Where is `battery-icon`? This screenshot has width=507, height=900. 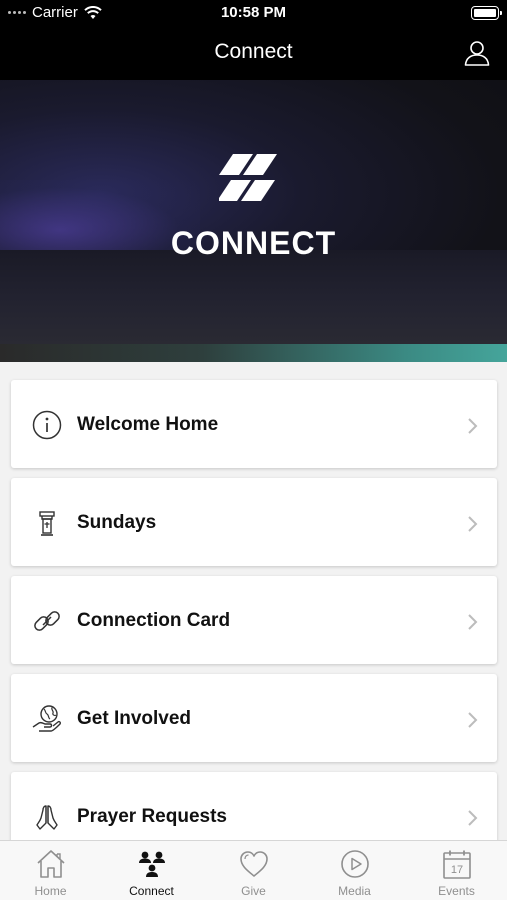 battery-icon is located at coordinates (486, 13).